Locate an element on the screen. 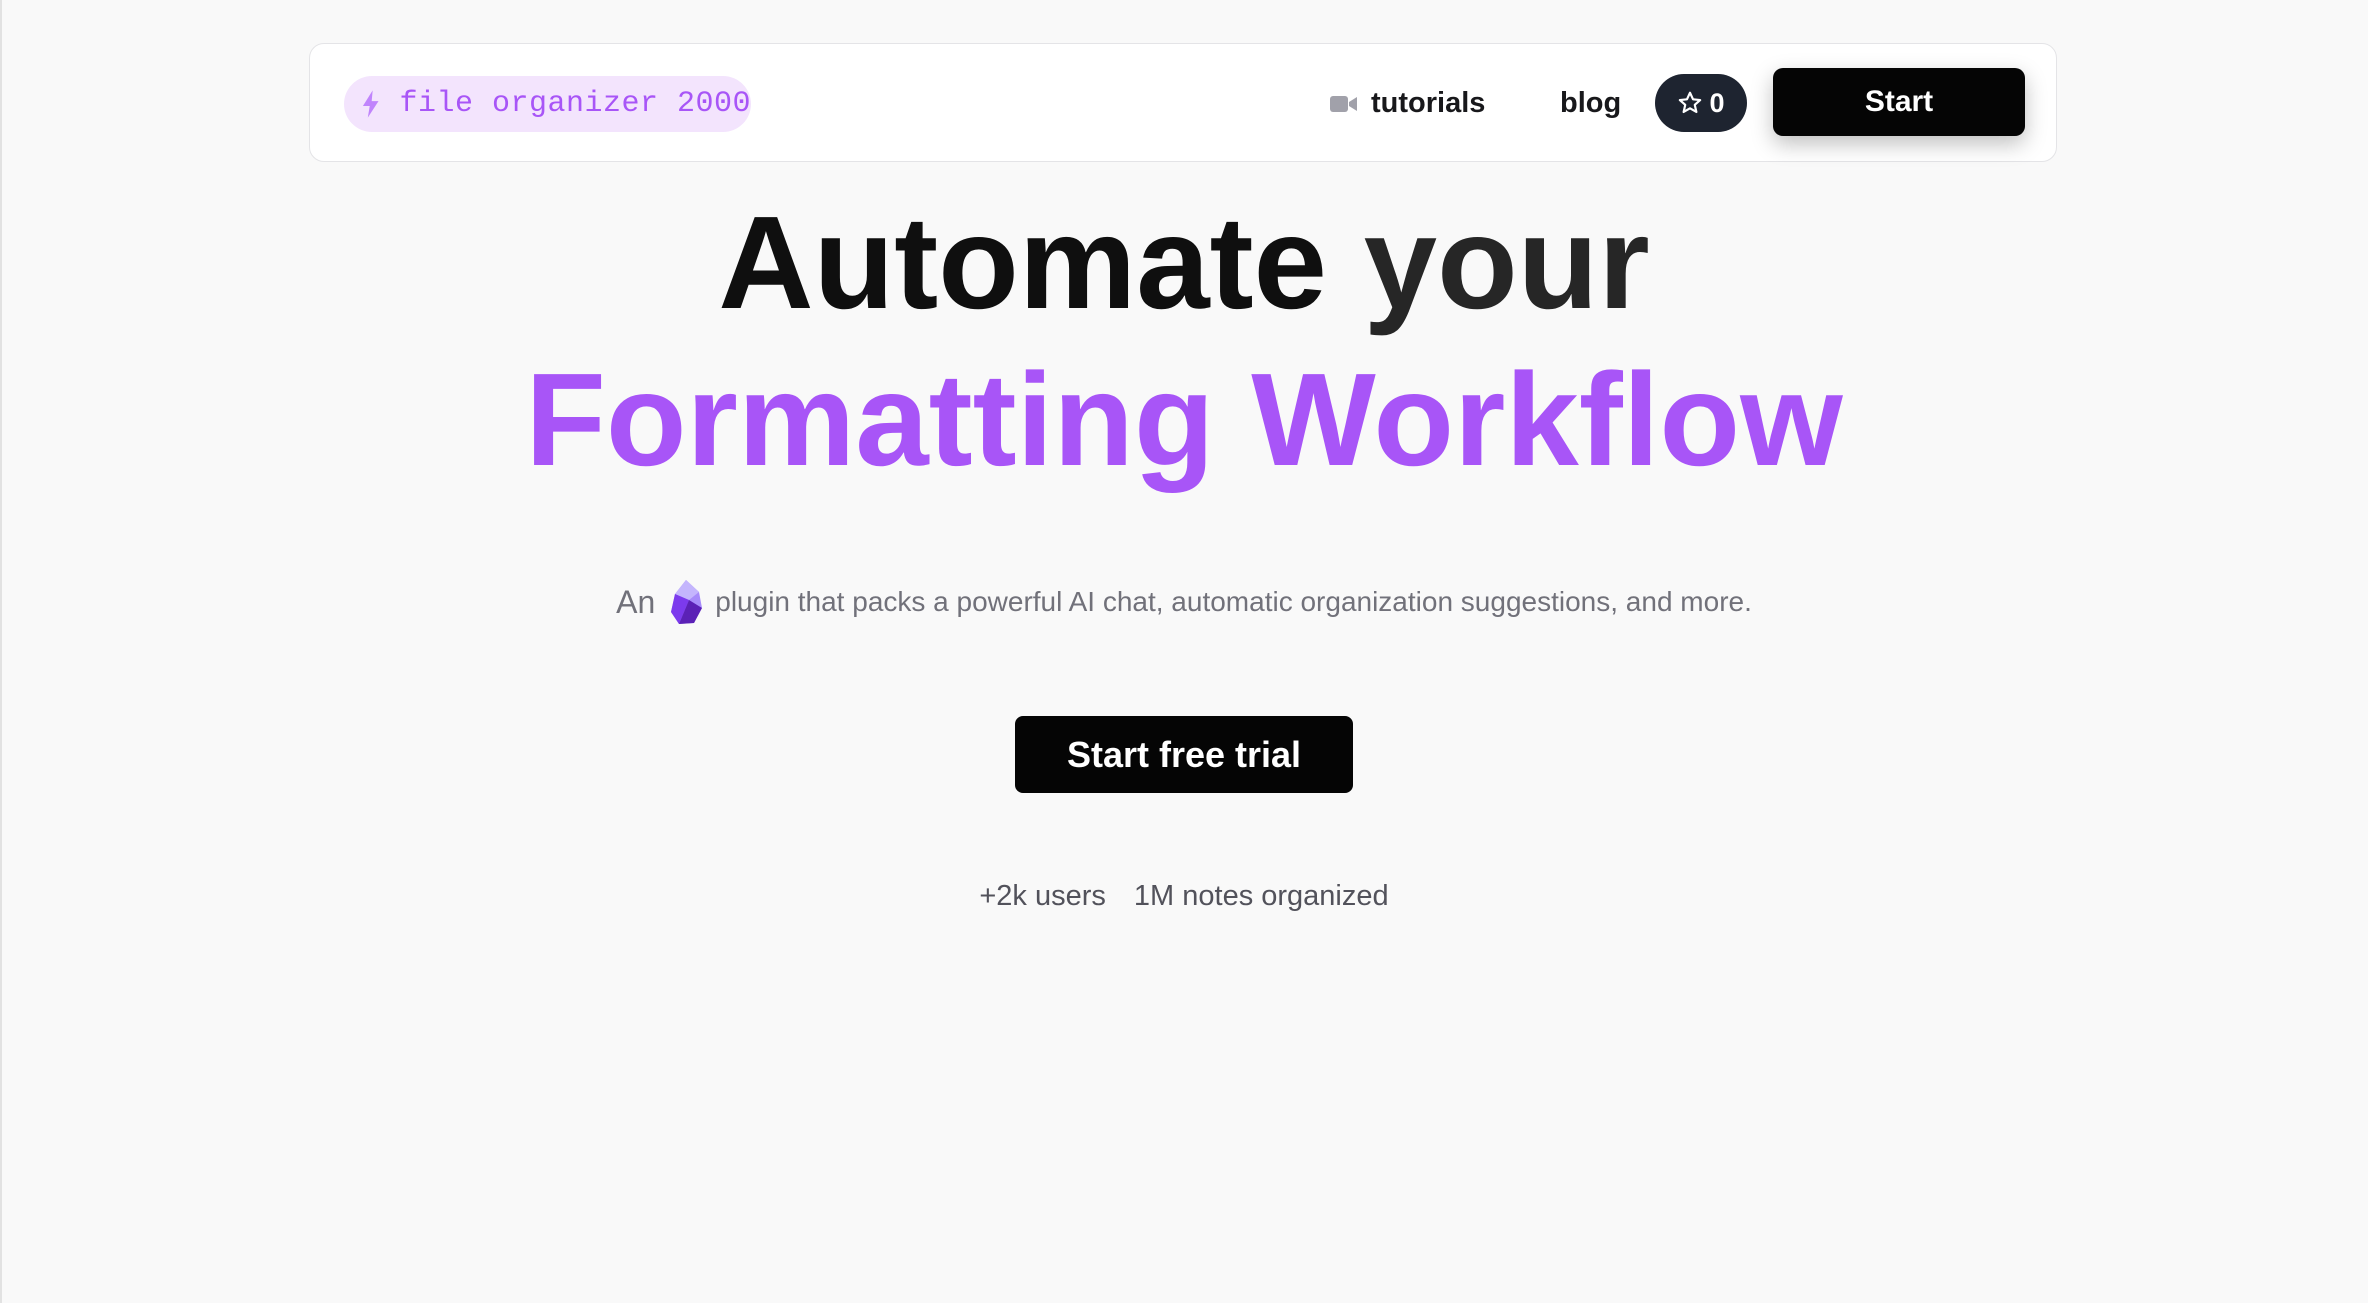  subtitle-prefix: An is located at coordinates (636, 601).